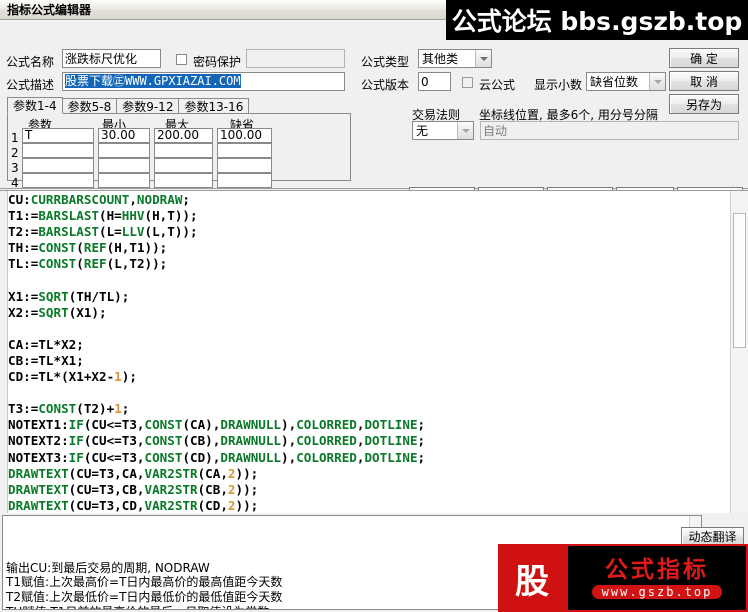 This screenshot has width=748, height=612. Describe the element at coordinates (15, 168) in the screenshot. I see `param-row-index: 3` at that location.